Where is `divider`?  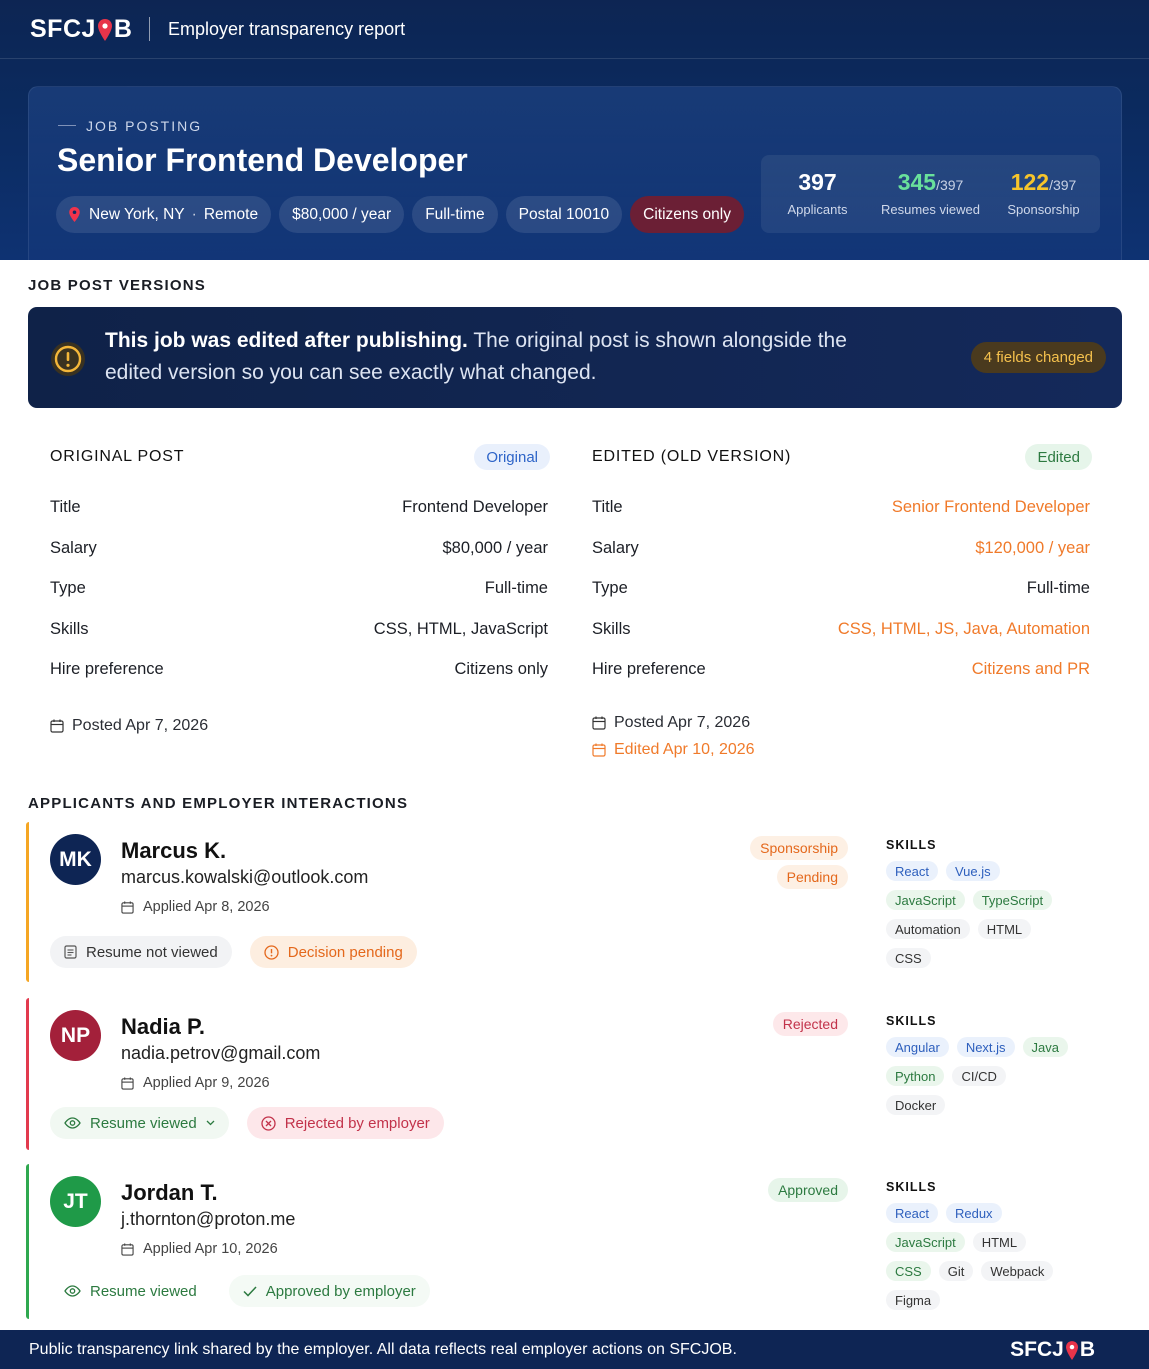 divider is located at coordinates (149, 29).